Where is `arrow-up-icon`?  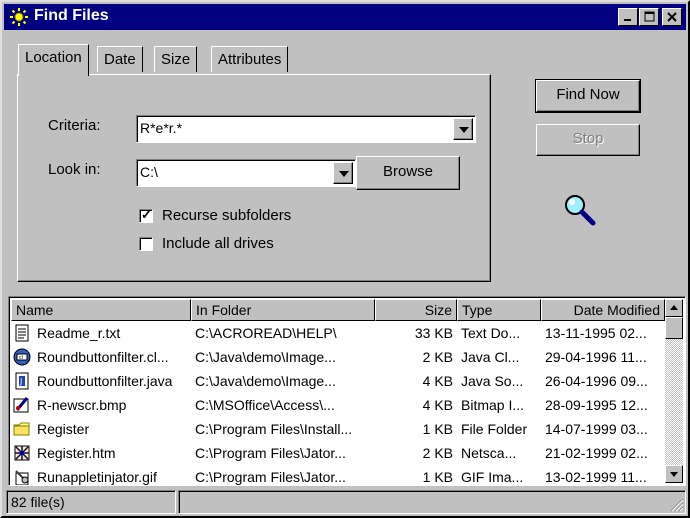
arrow-up-icon is located at coordinates (674, 307).